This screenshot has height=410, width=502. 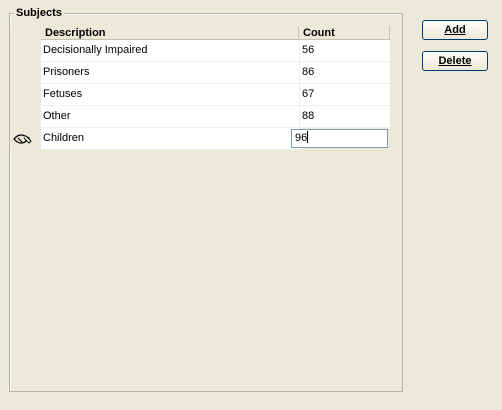 I want to click on column-header-count: Count, so click(x=344, y=32).